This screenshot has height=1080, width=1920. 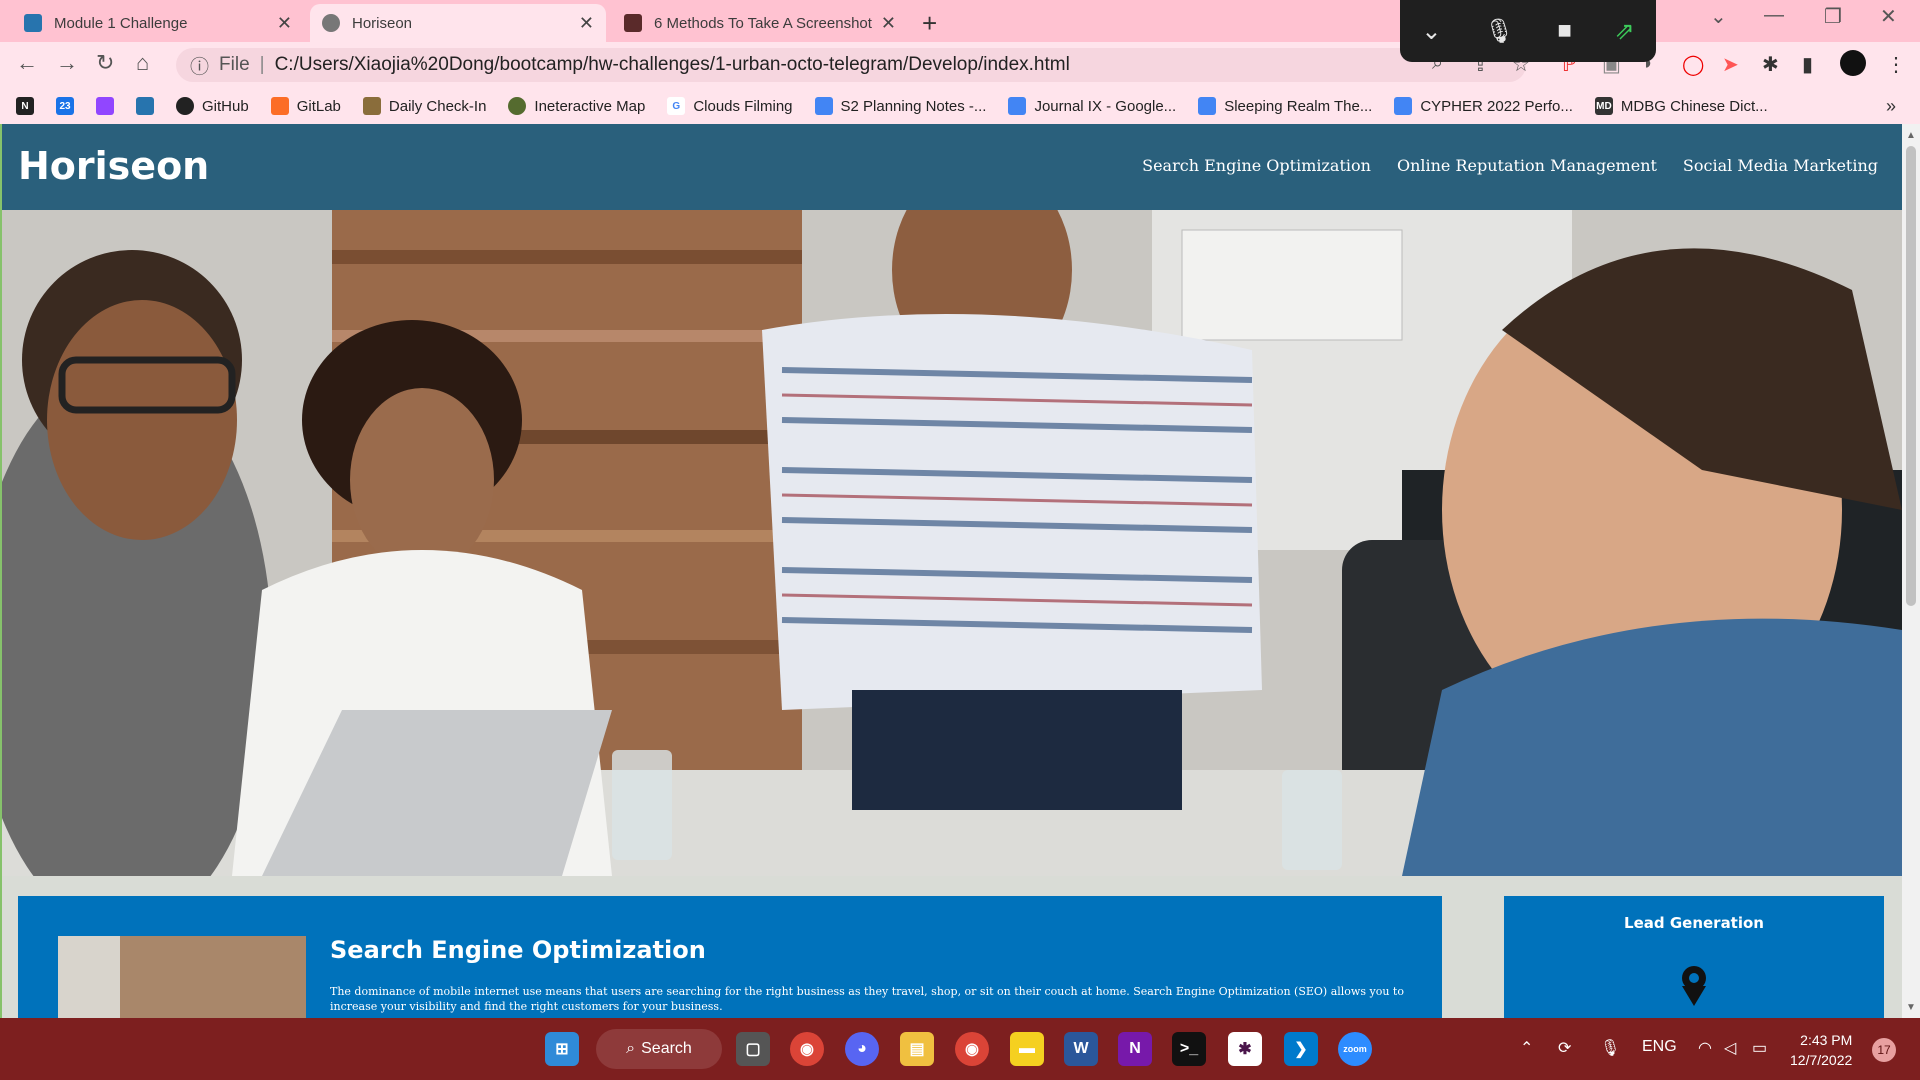 What do you see at coordinates (1659, 1047) in the screenshot?
I see `language-indicator: ENG` at bounding box center [1659, 1047].